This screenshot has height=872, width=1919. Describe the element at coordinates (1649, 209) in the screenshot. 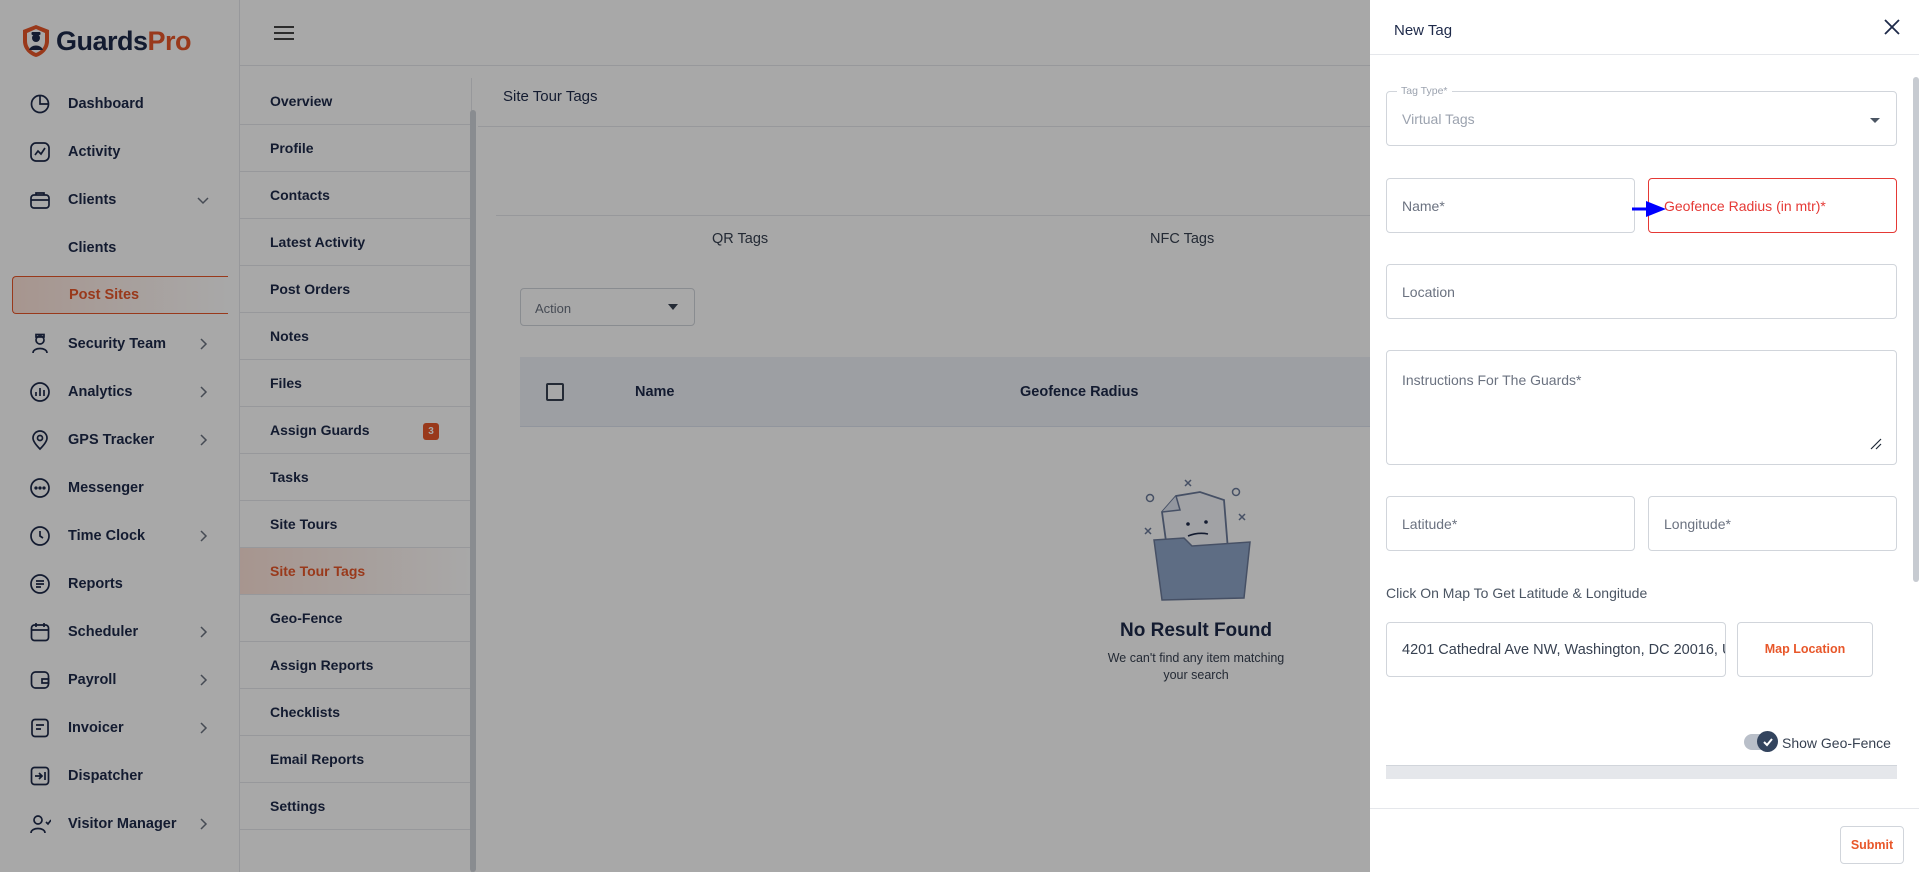

I see `pointer-arrow-icon` at that location.